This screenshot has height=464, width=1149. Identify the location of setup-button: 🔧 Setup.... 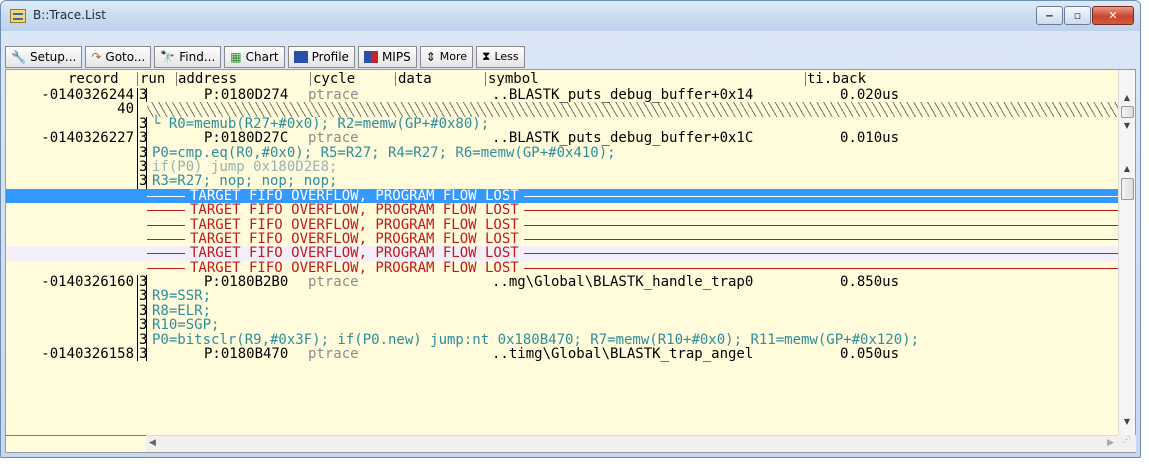
(44, 56).